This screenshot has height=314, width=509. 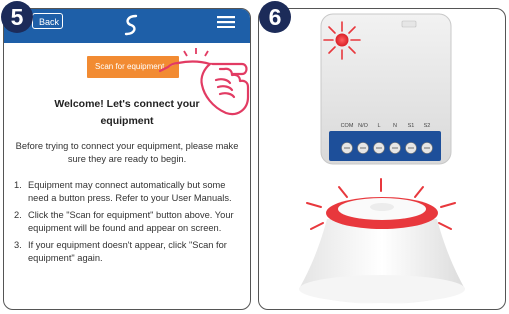 What do you see at coordinates (131, 25) in the screenshot?
I see `swirl-logo-icon` at bounding box center [131, 25].